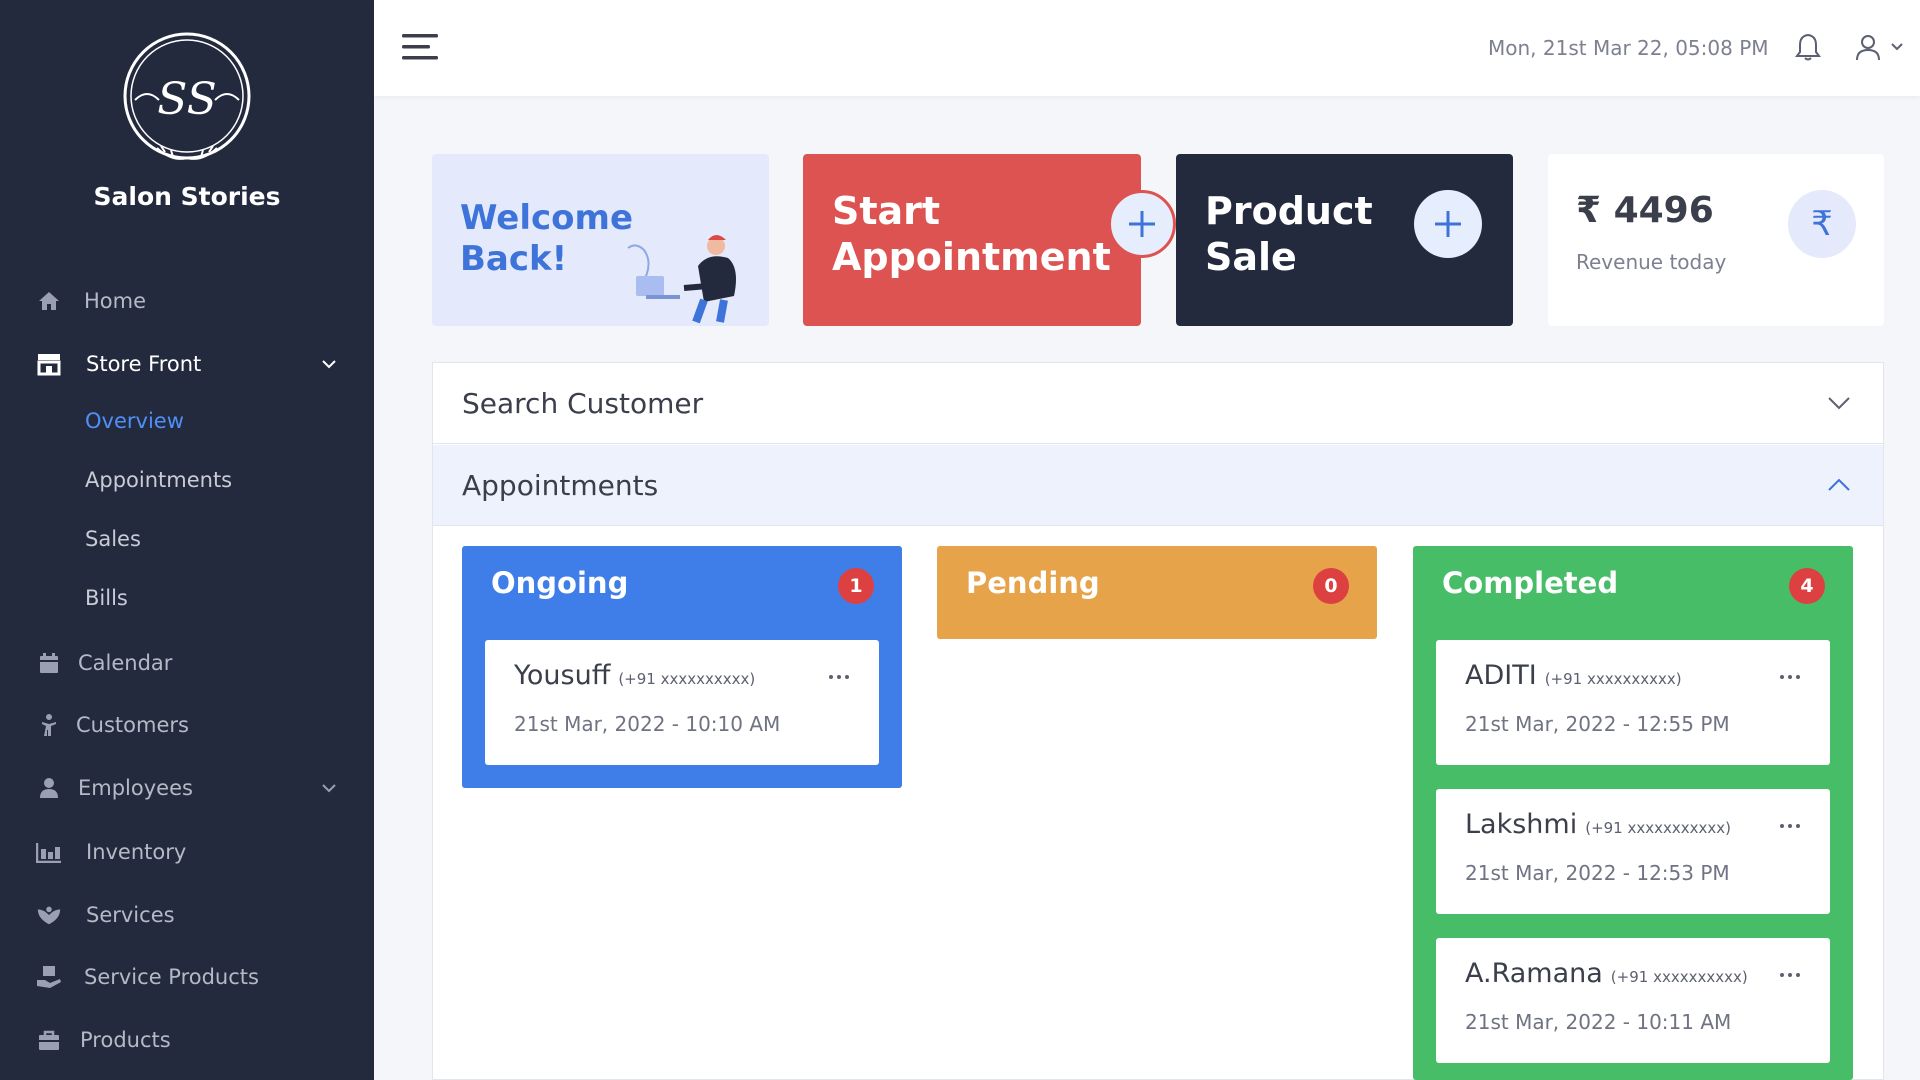 Image resolution: width=1920 pixels, height=1080 pixels. What do you see at coordinates (1597, 724) in the screenshot?
I see `appointment-datetime: 21st Mar, 2022 - 12:55 PM` at bounding box center [1597, 724].